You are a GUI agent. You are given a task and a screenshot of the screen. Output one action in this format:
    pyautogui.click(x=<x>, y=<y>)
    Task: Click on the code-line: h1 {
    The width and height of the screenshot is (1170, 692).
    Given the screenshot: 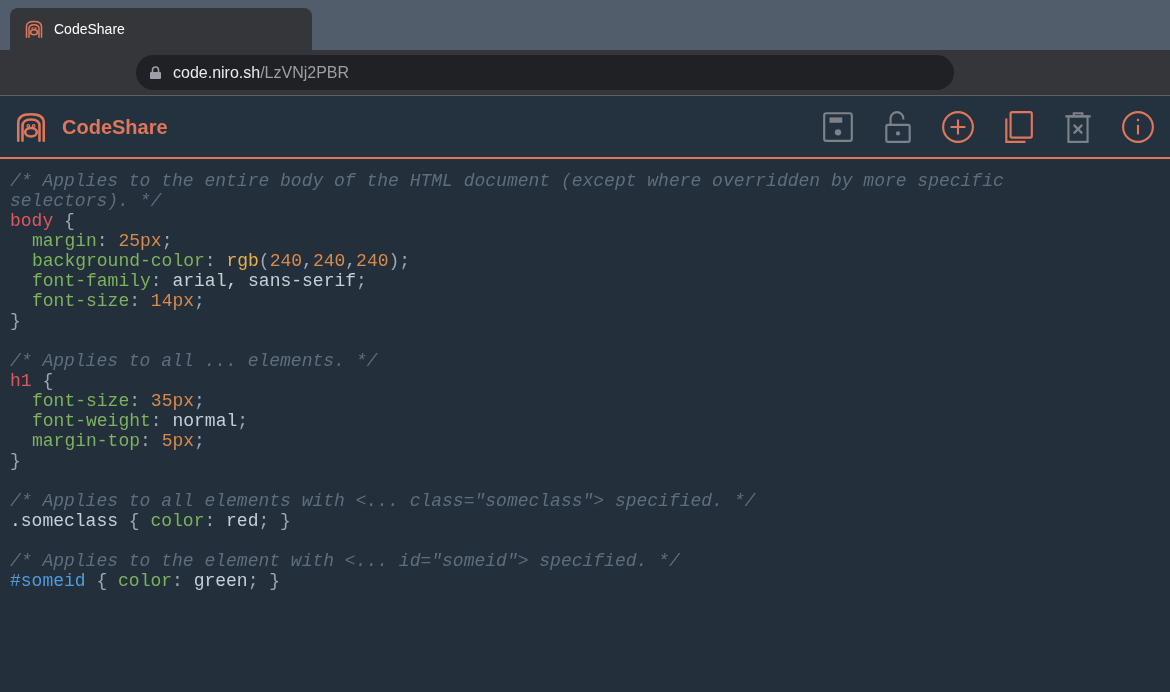 What is the action you would take?
    pyautogui.click(x=32, y=381)
    